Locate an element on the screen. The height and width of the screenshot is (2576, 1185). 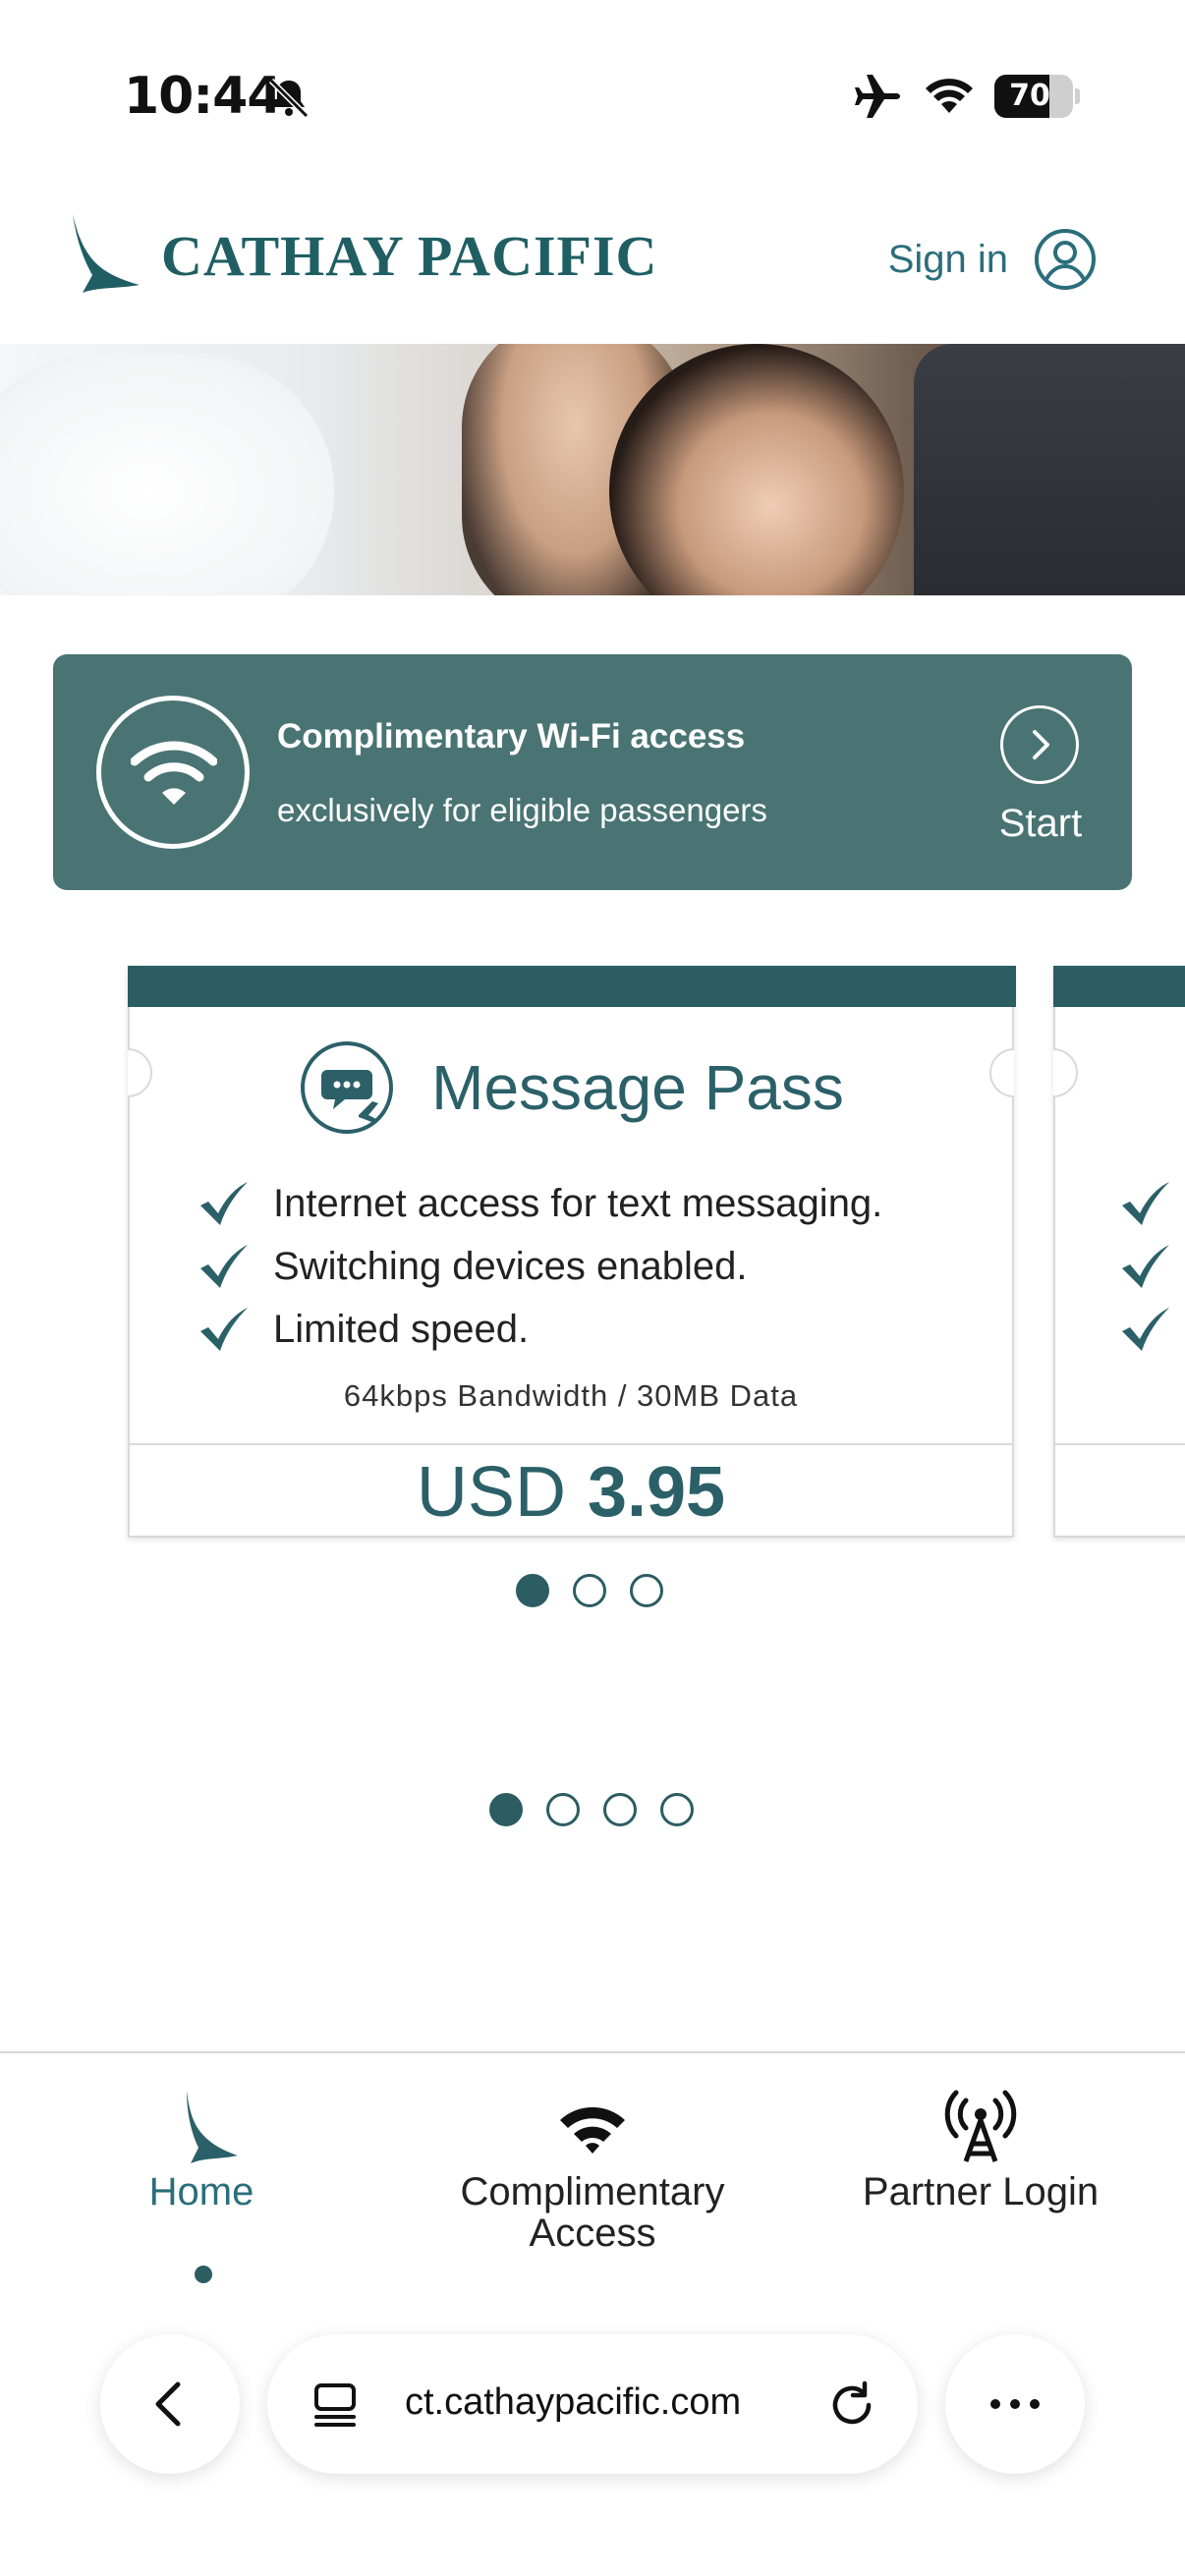
site-header: CATHAY PACIFIC Sign in is located at coordinates (592, 265).